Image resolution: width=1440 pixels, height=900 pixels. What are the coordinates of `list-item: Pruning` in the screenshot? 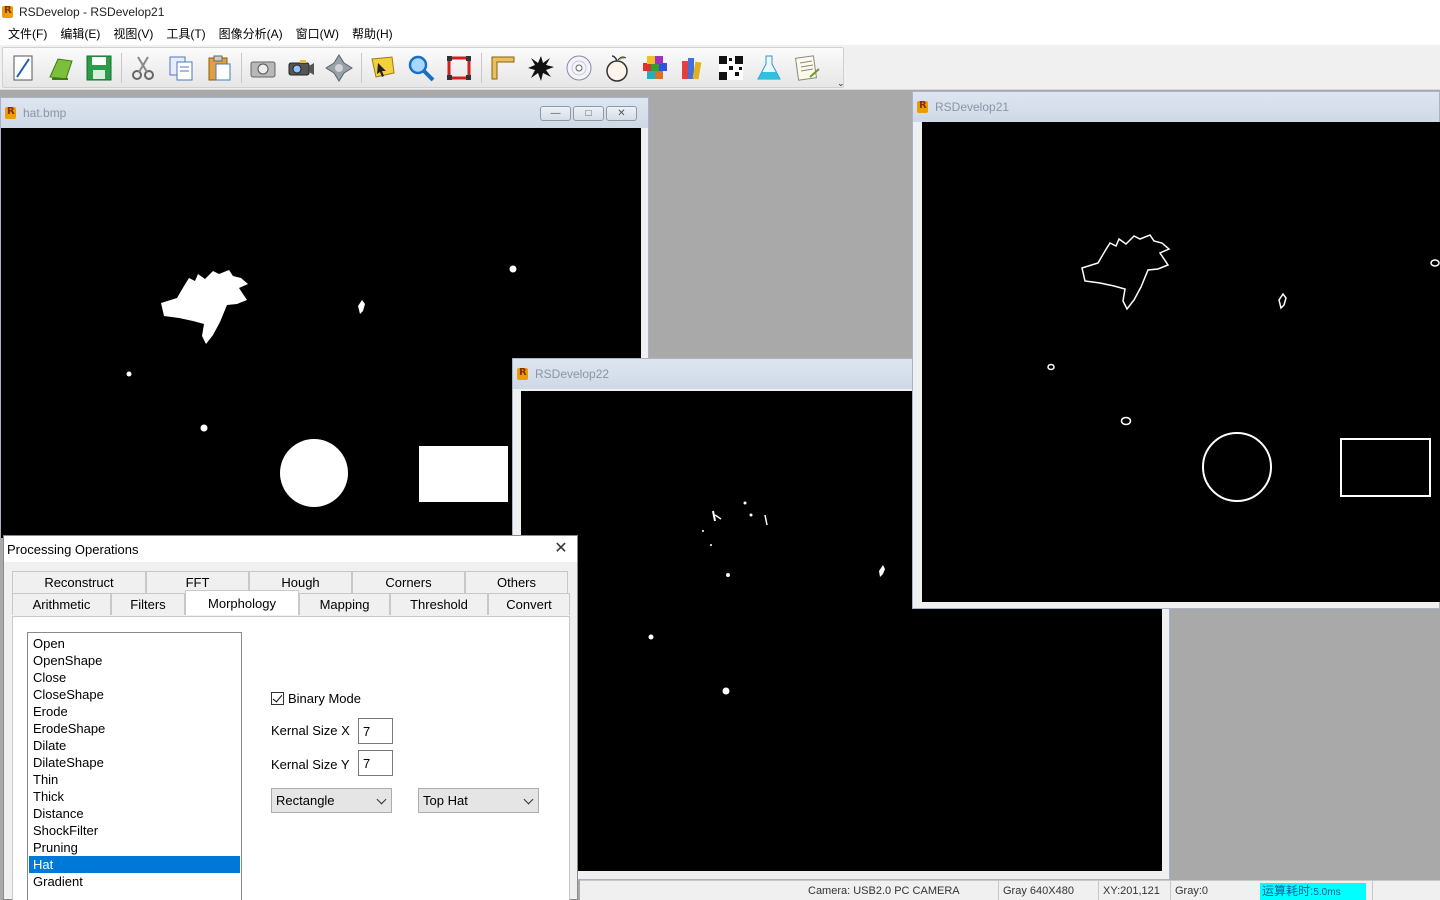 It's located at (134, 847).